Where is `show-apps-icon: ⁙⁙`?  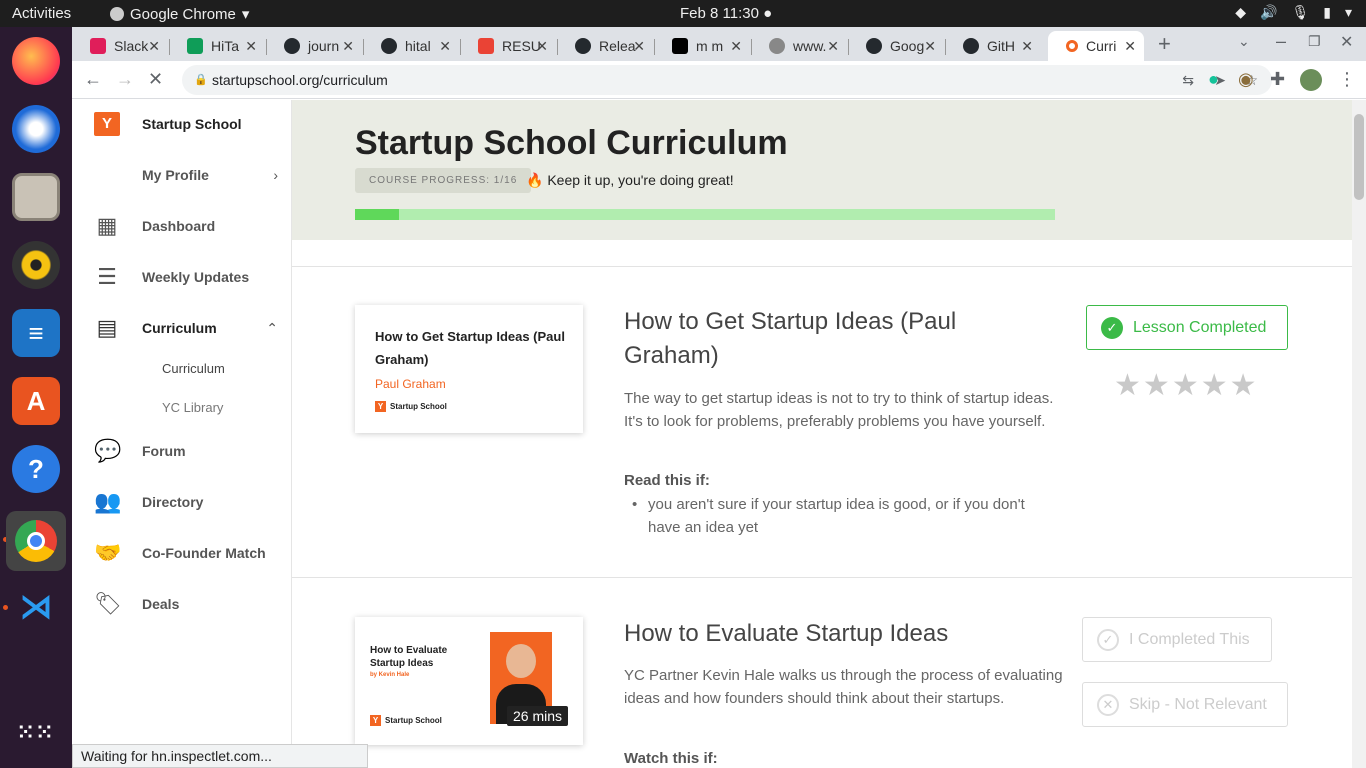
show-apps-icon: ⁙⁙ is located at coordinates (36, 733).